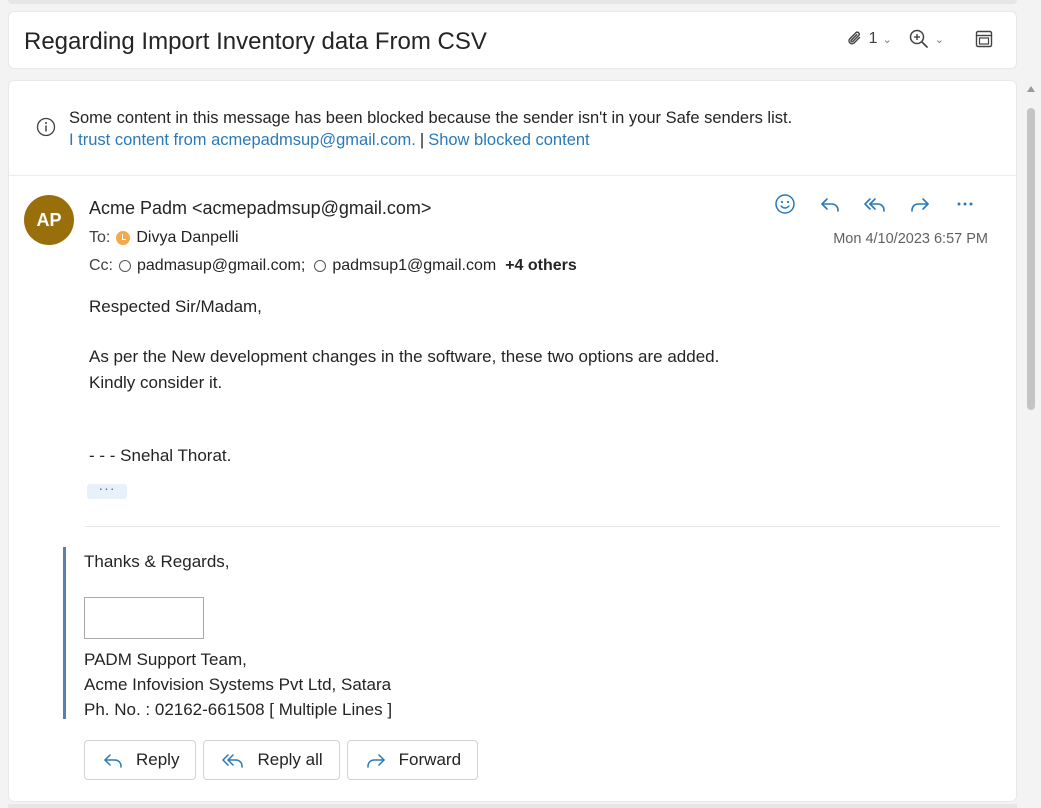 This screenshot has height=808, width=1041. What do you see at coordinates (290, 759) in the screenshot?
I see `reply-all-label: Reply all` at bounding box center [290, 759].